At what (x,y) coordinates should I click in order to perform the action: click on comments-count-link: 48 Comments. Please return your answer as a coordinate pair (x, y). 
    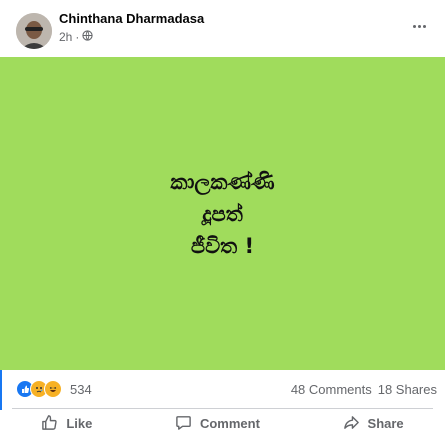
    Looking at the image, I should click on (331, 389).